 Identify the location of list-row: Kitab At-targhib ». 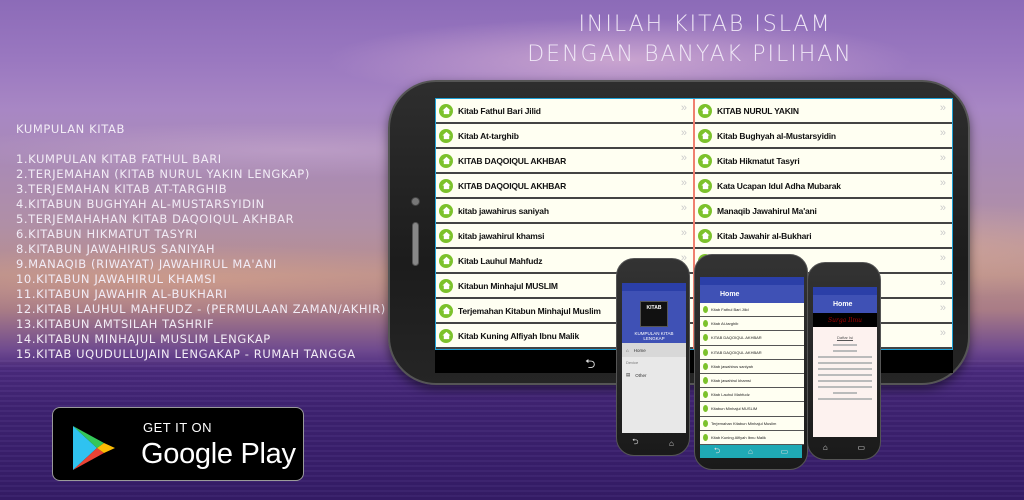
(564, 136).